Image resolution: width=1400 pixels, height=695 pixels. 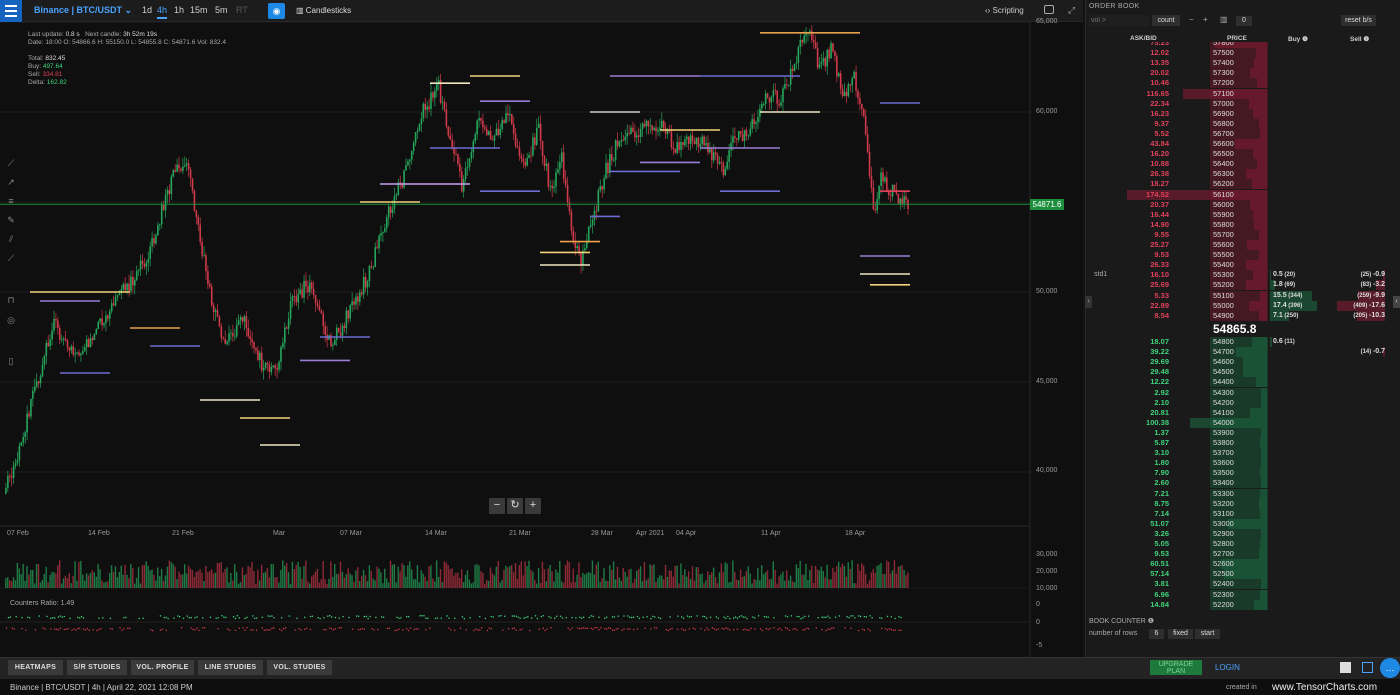 I want to click on ray-tool-icon: ↗, so click(x=11, y=182).